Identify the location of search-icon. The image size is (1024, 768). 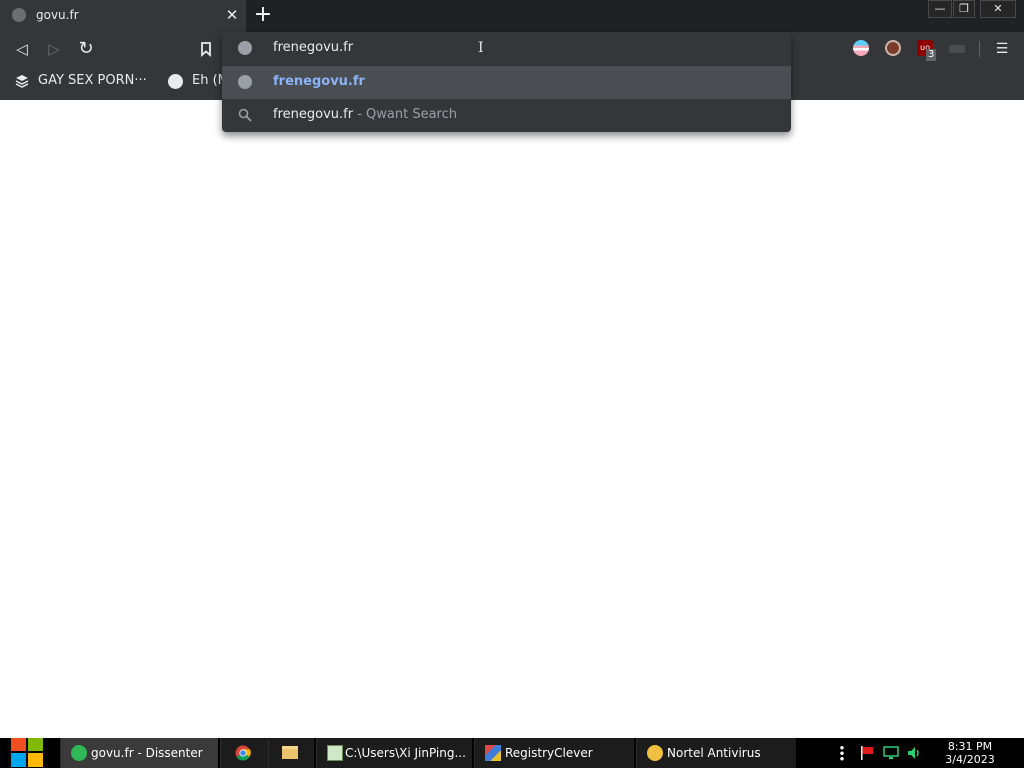
(245, 115).